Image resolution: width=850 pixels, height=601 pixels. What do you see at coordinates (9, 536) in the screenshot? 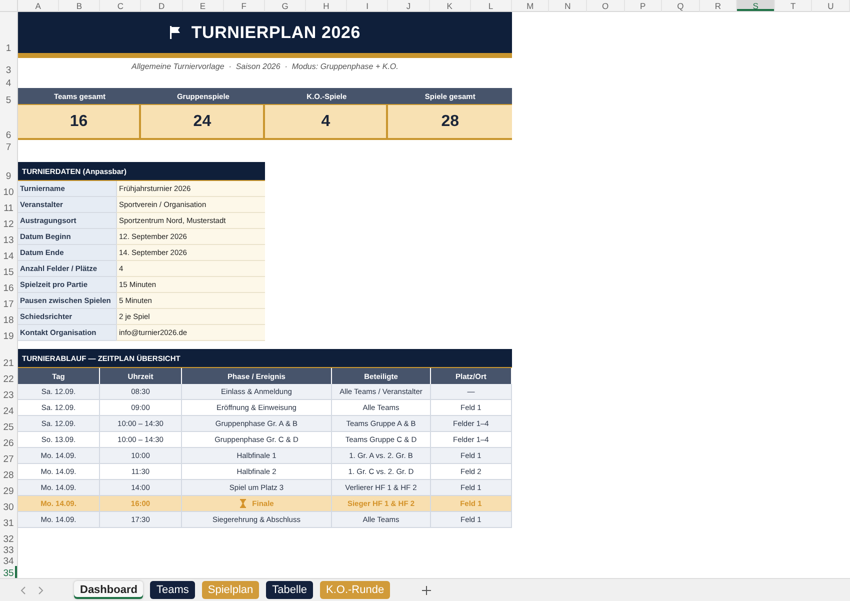
I see `row-header: 32` at bounding box center [9, 536].